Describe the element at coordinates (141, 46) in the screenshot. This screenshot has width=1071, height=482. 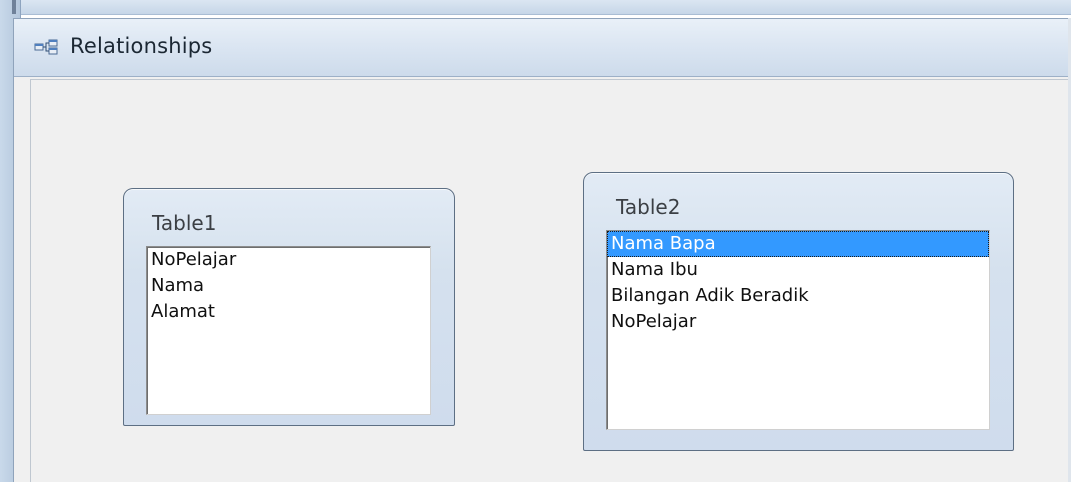
I see `document-title: Relationships` at that location.